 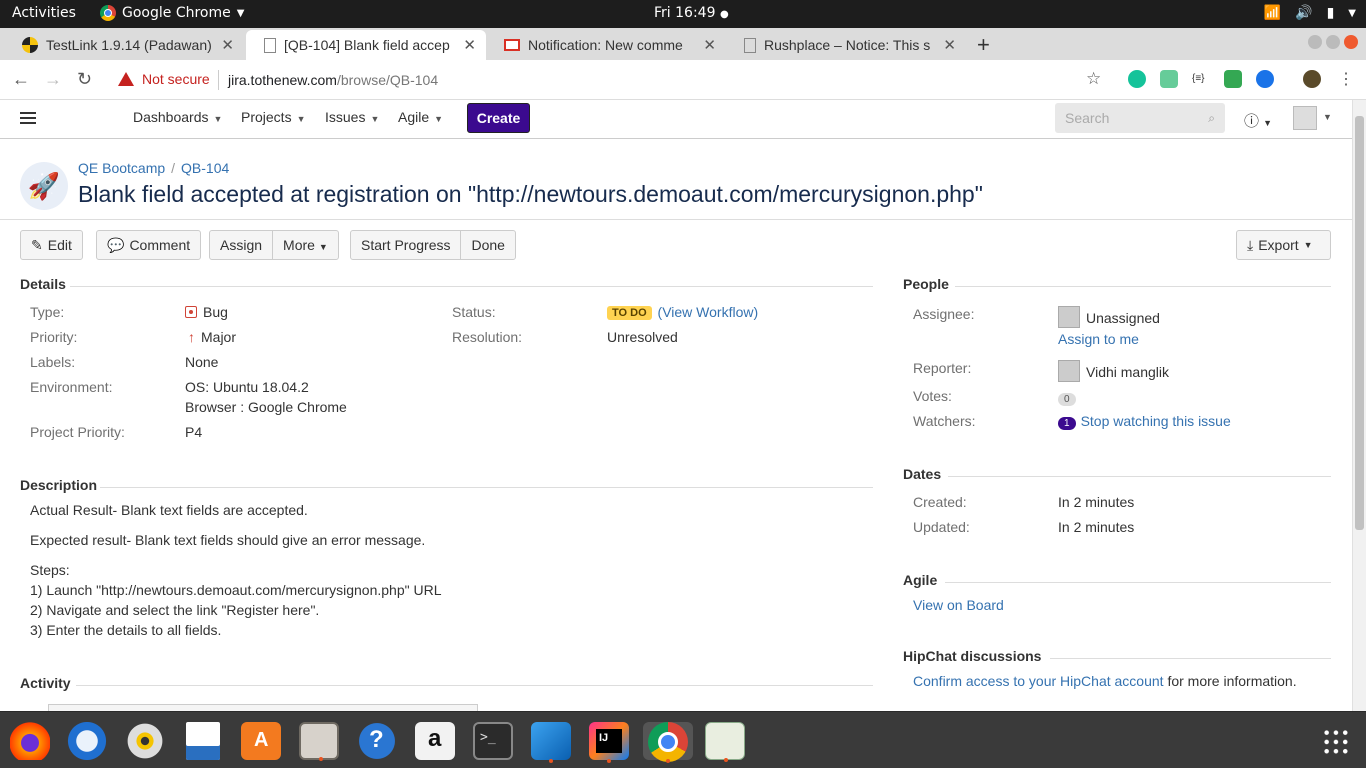 What do you see at coordinates (1156, 421) in the screenshot?
I see `stop-watching-link: Stop watching this issue` at bounding box center [1156, 421].